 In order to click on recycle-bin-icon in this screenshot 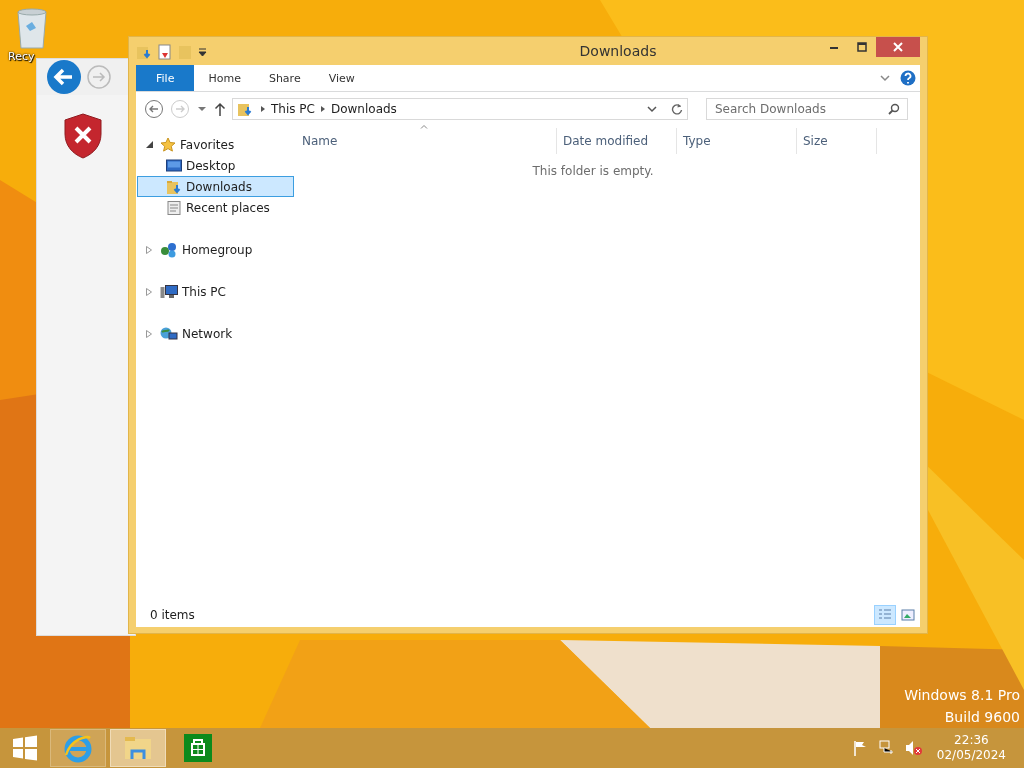, I will do `click(32, 28)`.